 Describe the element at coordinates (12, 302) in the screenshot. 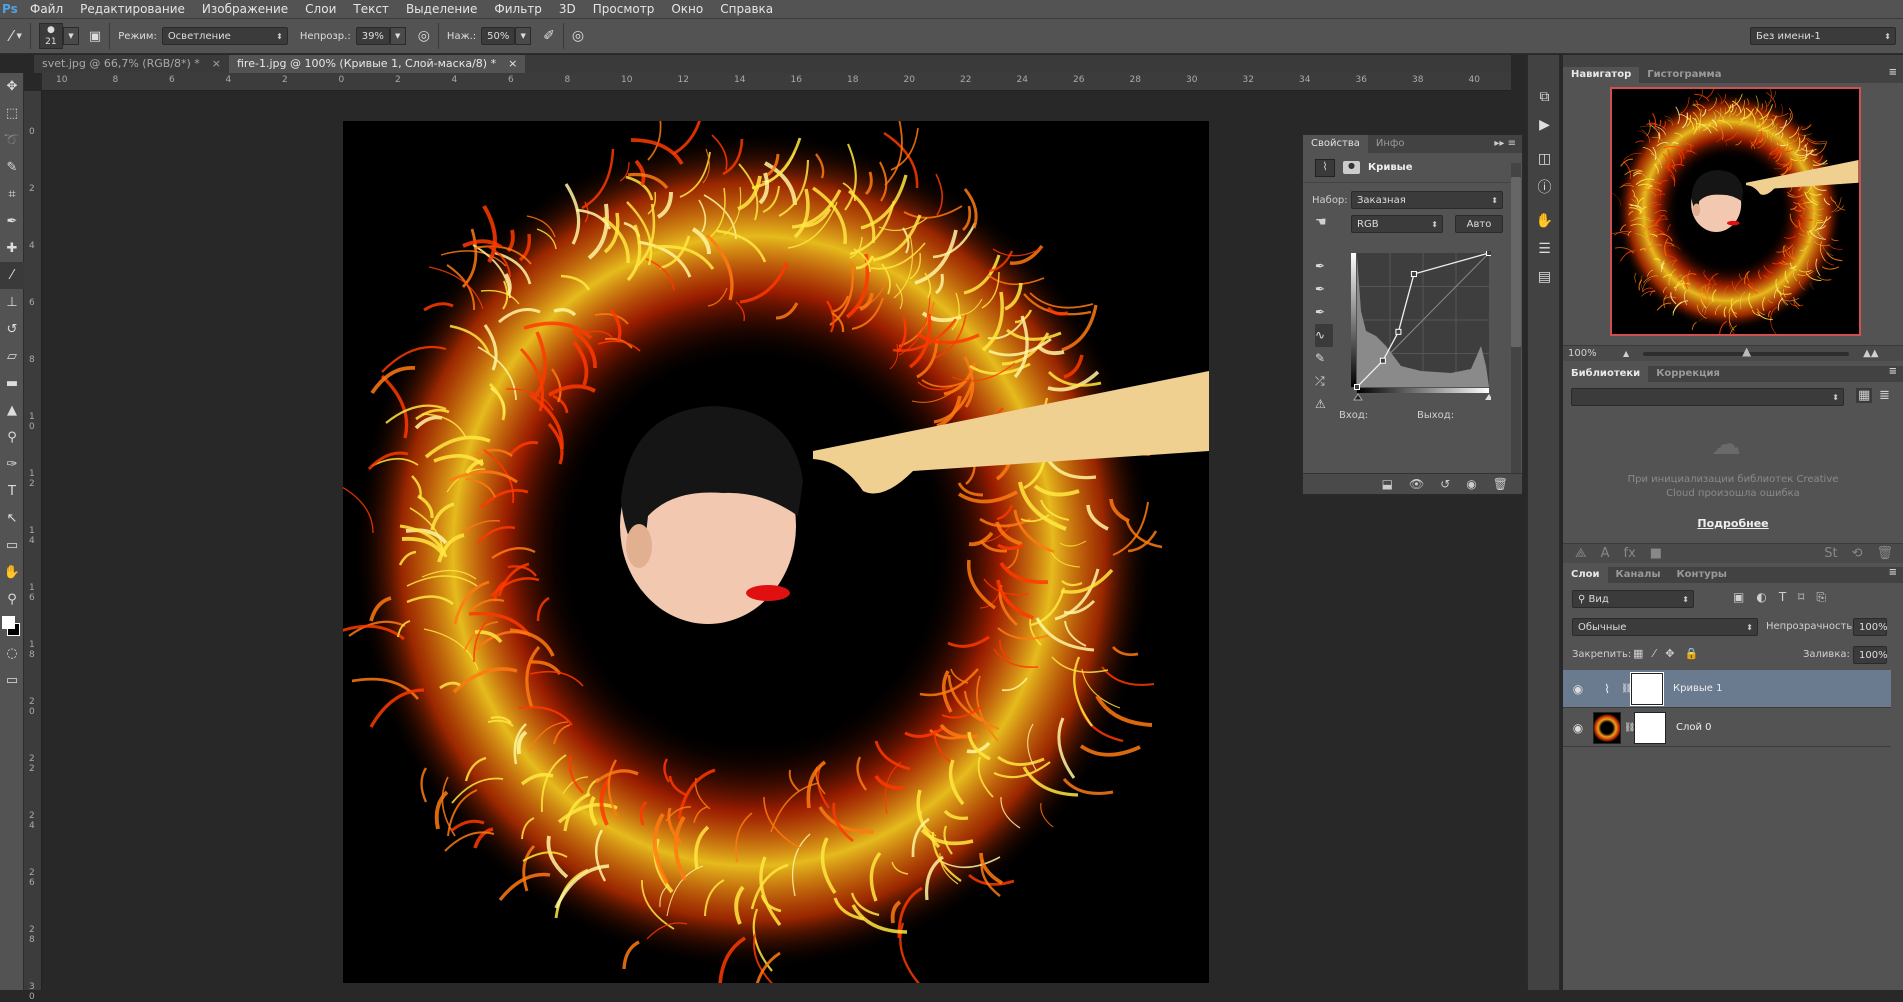

I see `stamp-tool-icon: ⊥` at that location.